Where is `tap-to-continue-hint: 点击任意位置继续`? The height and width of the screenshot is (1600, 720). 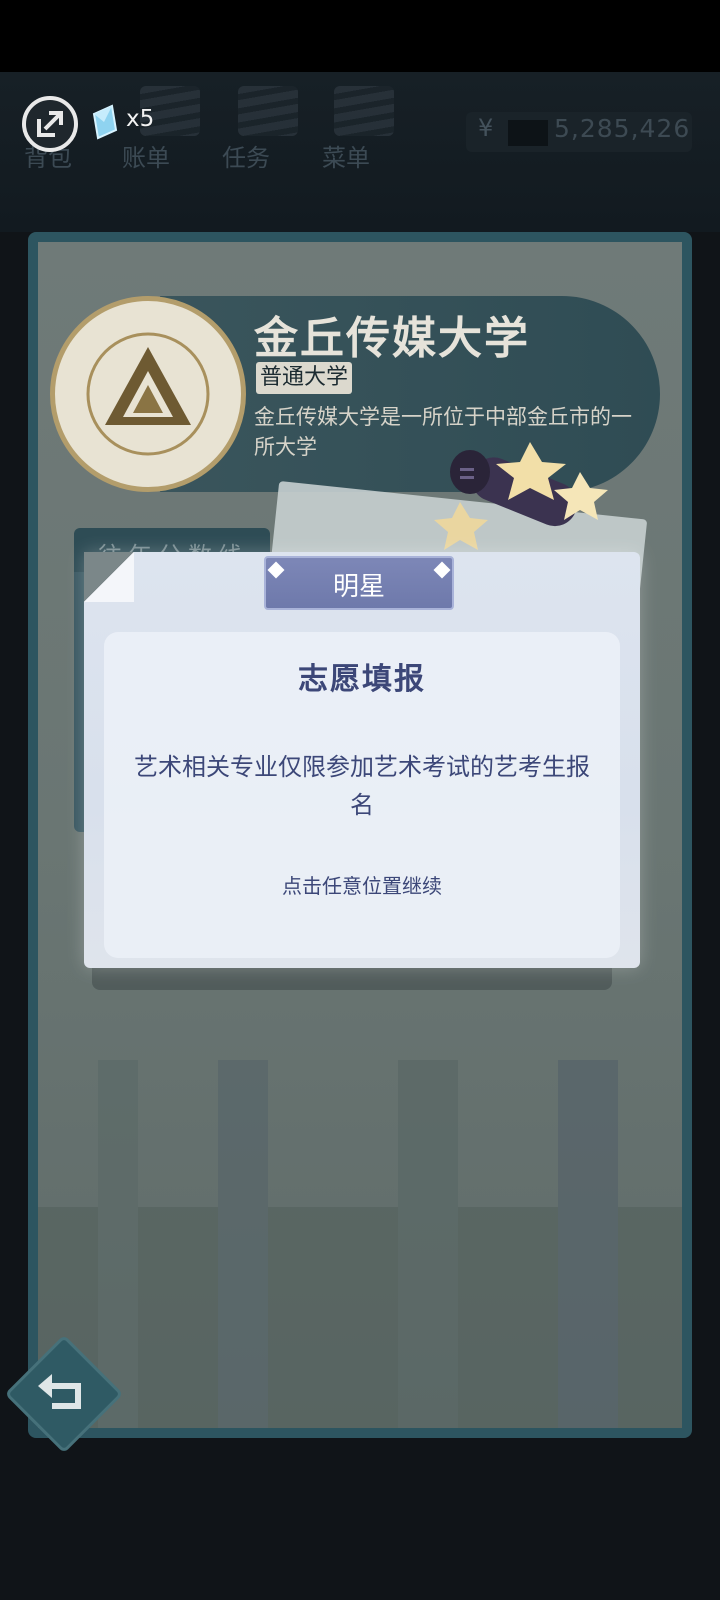 tap-to-continue-hint: 点击任意位置继续 is located at coordinates (362, 884).